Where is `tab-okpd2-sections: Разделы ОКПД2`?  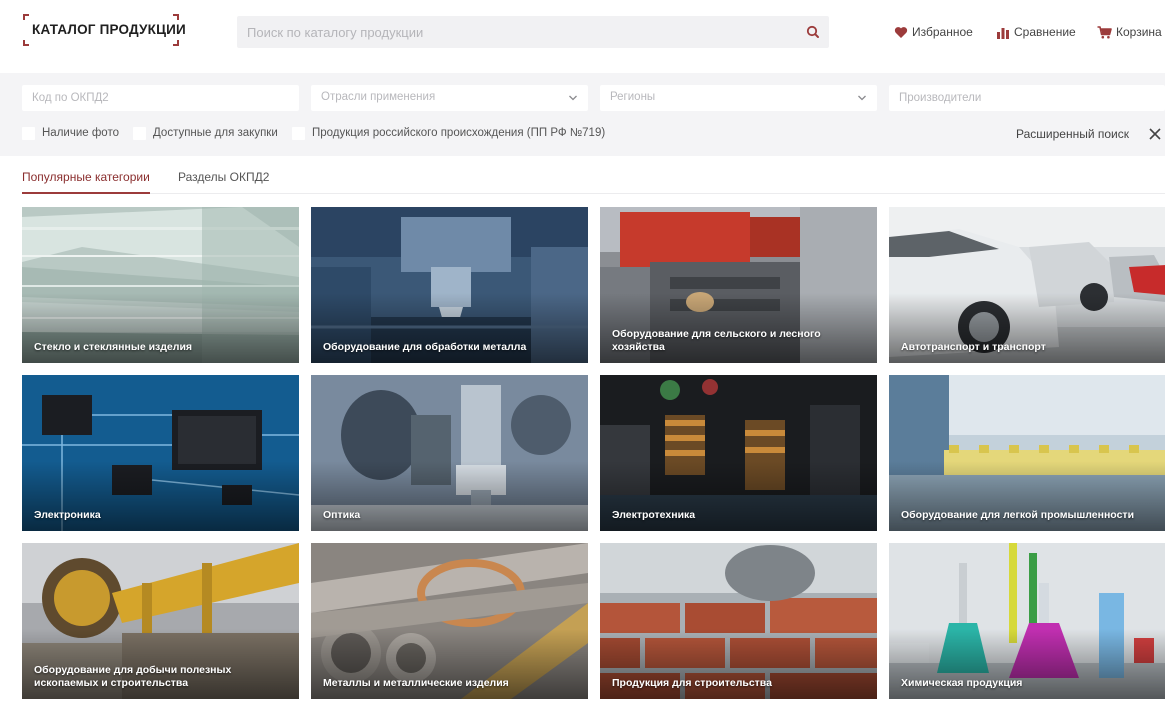 tab-okpd2-sections: Разделы ОКПД2 is located at coordinates (223, 182).